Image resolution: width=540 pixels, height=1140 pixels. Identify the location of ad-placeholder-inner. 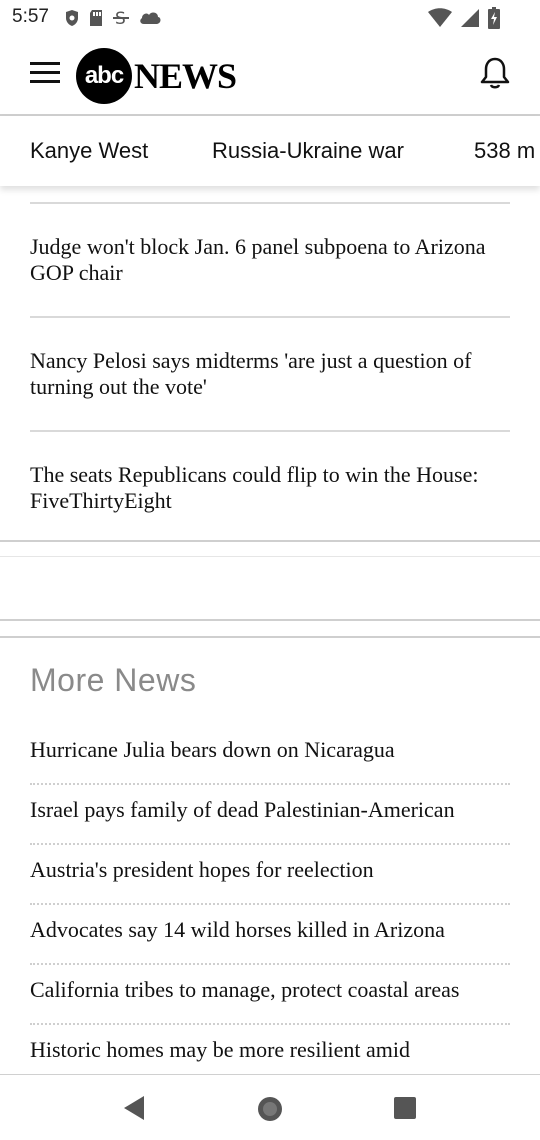
(270, 588).